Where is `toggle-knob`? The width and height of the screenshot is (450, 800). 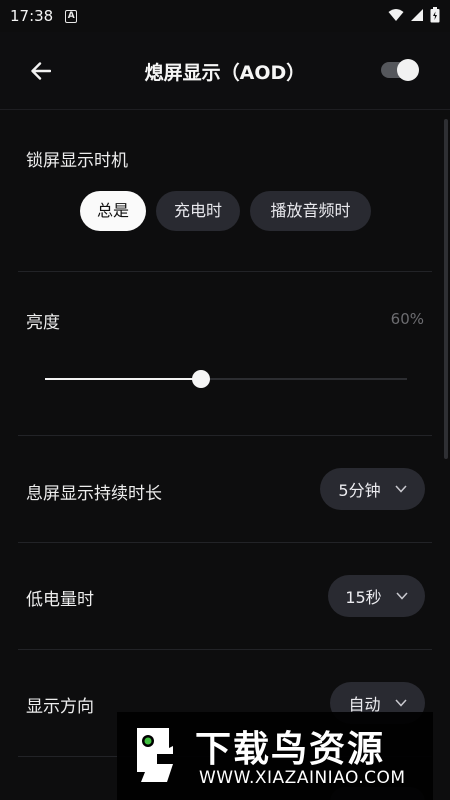 toggle-knob is located at coordinates (408, 70).